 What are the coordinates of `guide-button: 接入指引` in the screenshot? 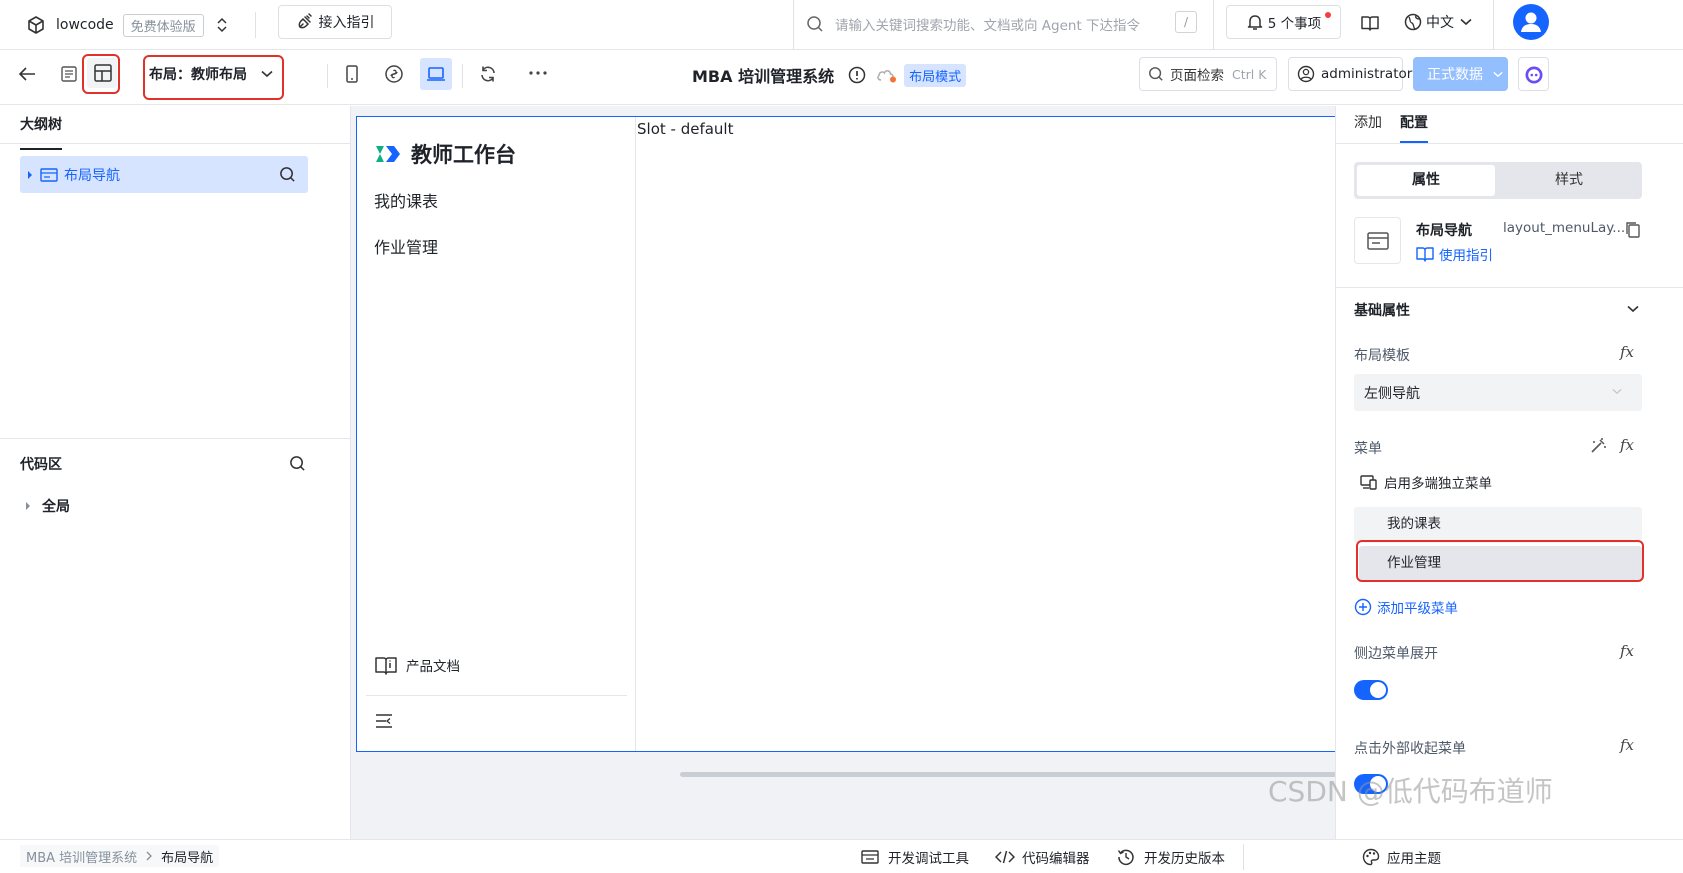 It's located at (335, 22).